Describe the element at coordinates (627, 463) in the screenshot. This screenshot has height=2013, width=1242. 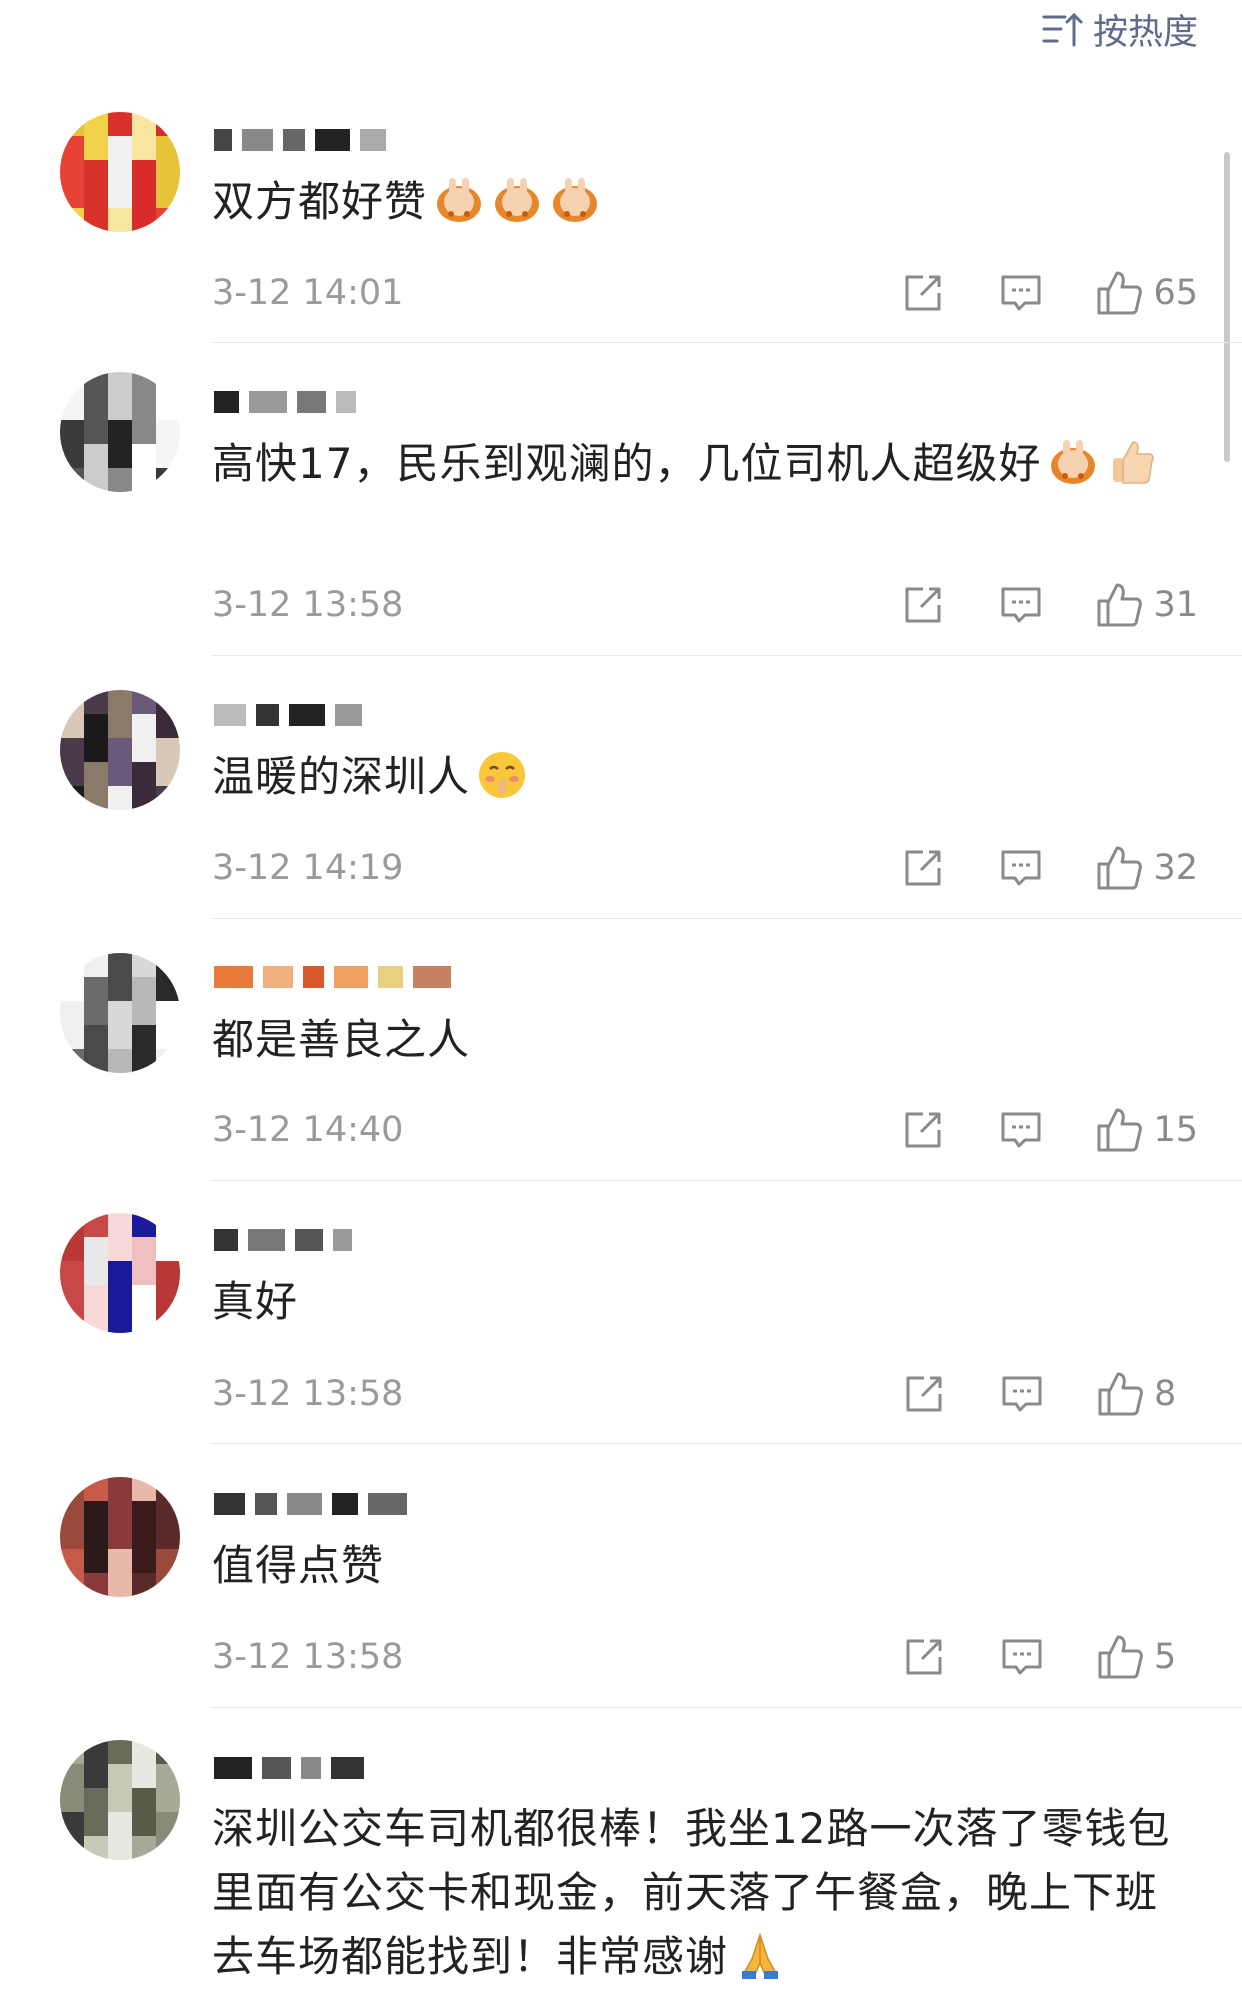
I see `comment-text-content: 高快17，民乐到观澜的，几位司机人超级好` at that location.